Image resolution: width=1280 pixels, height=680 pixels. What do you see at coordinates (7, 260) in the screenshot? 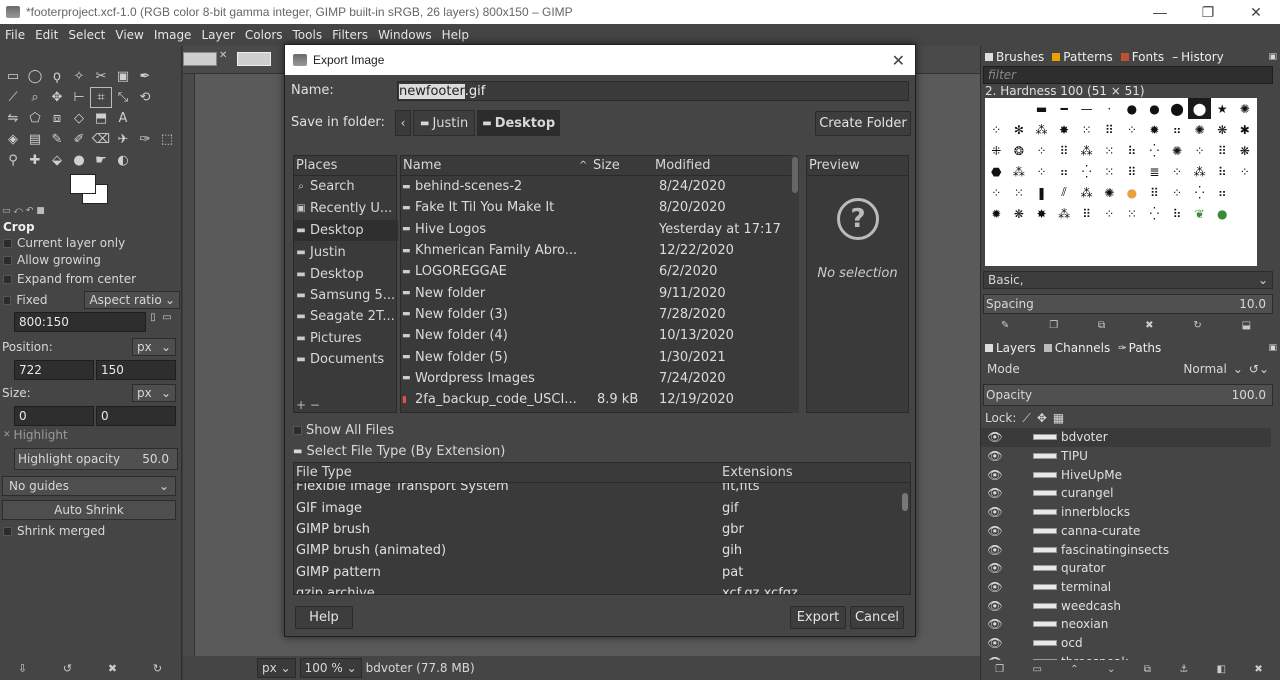
I see `allow-growing-checkbox` at bounding box center [7, 260].